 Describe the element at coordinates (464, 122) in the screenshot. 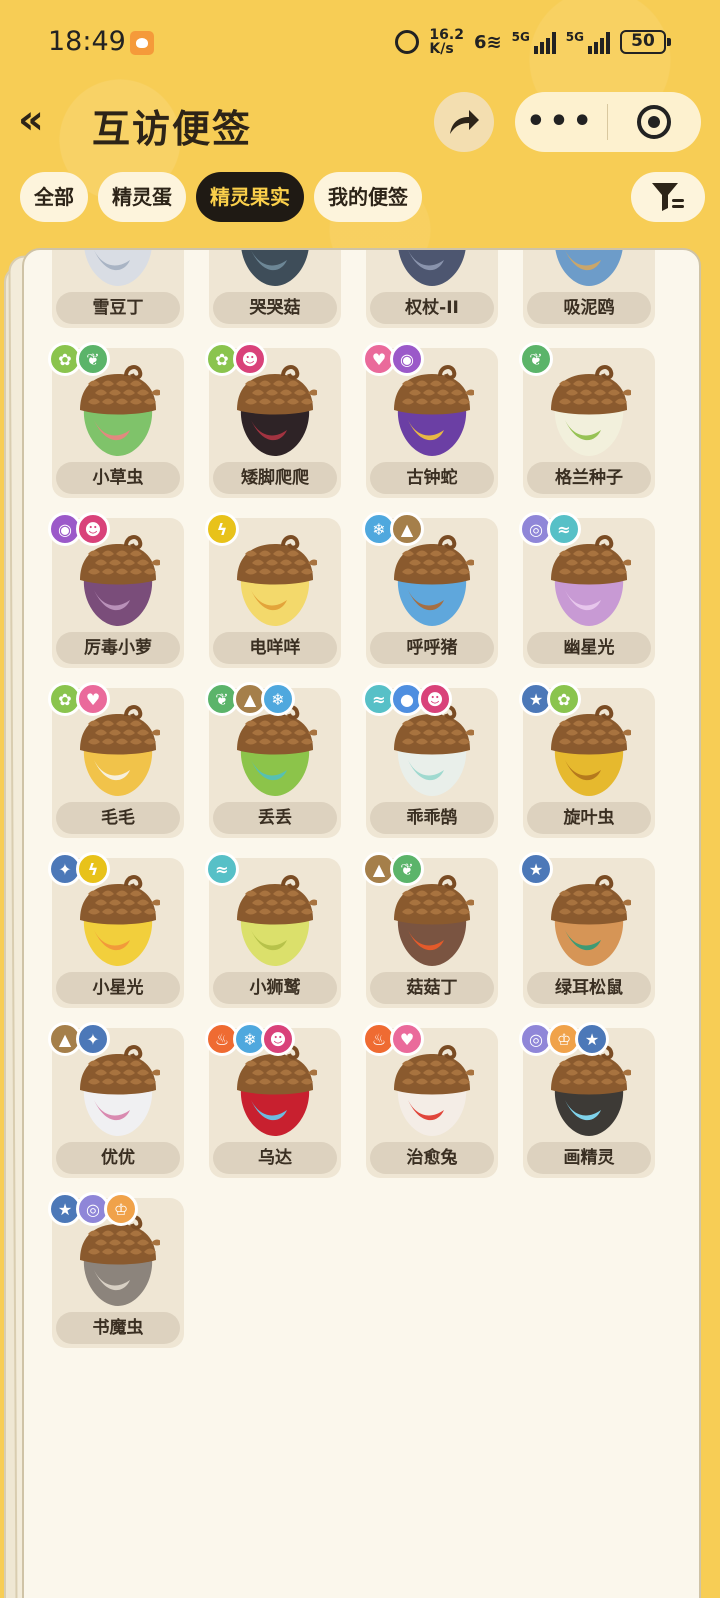

I see `share-button` at that location.